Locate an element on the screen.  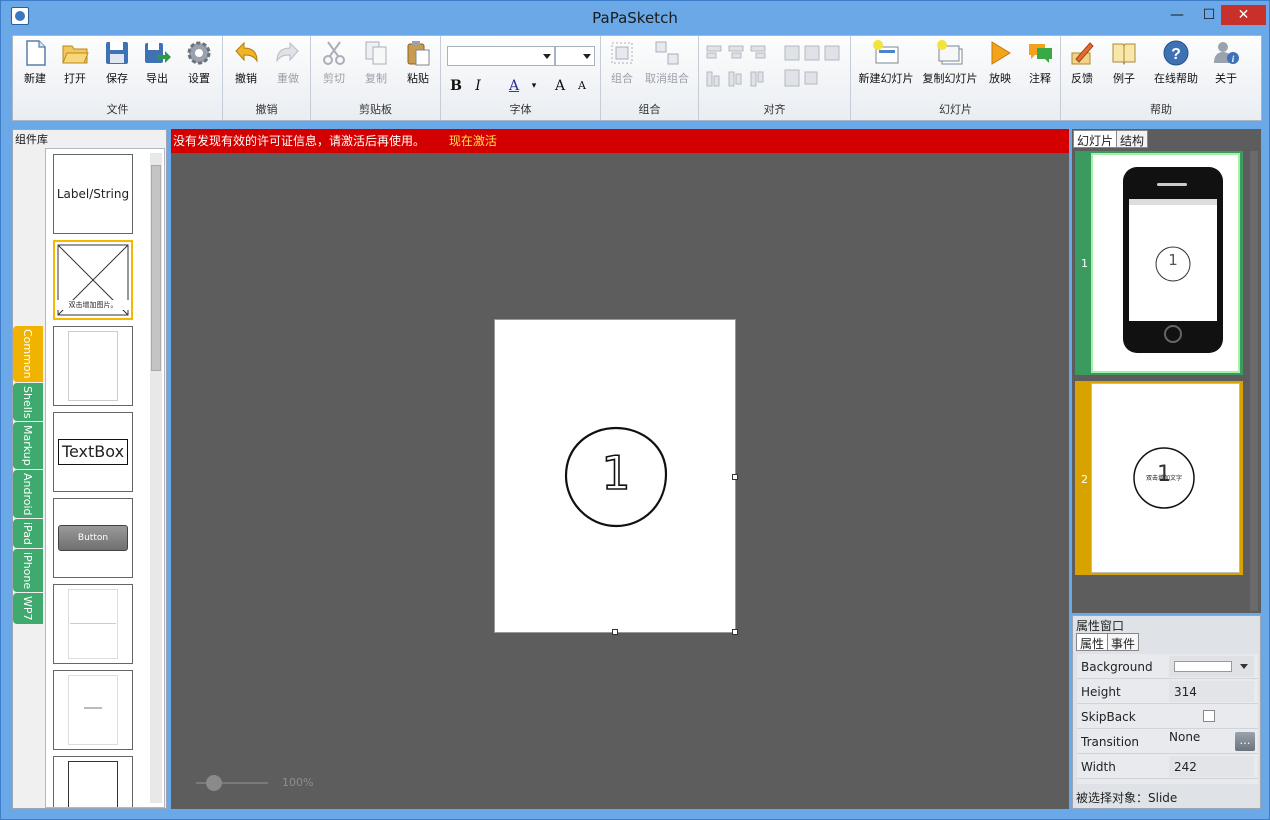
book-icon is located at coordinates (1124, 54).